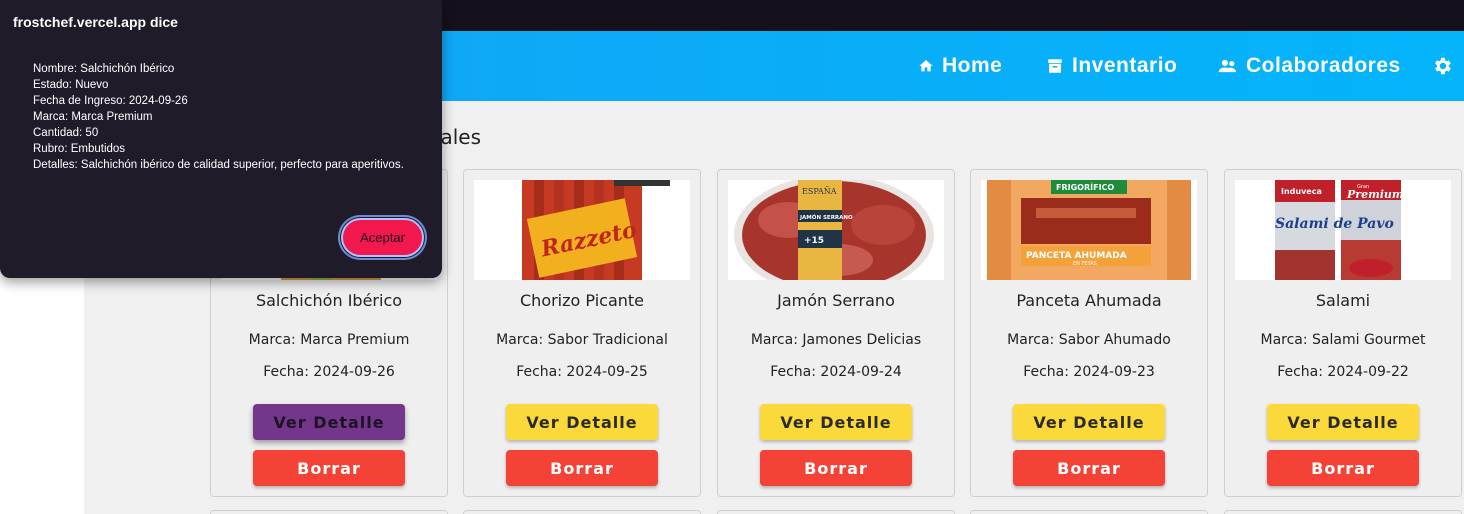 This screenshot has height=514, width=1464. I want to click on home-icon, so click(926, 66).